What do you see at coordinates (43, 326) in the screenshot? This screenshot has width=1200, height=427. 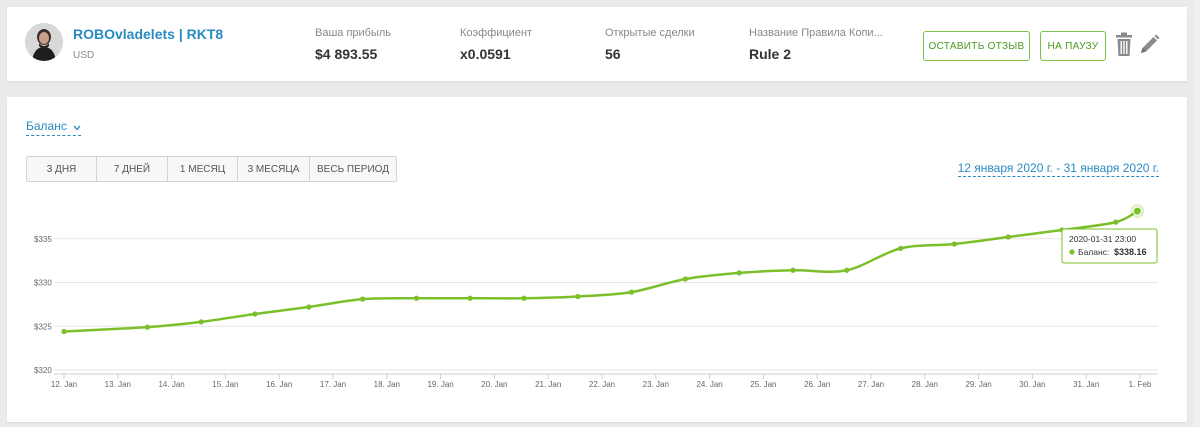 I see `y-tick-label: $325` at bounding box center [43, 326].